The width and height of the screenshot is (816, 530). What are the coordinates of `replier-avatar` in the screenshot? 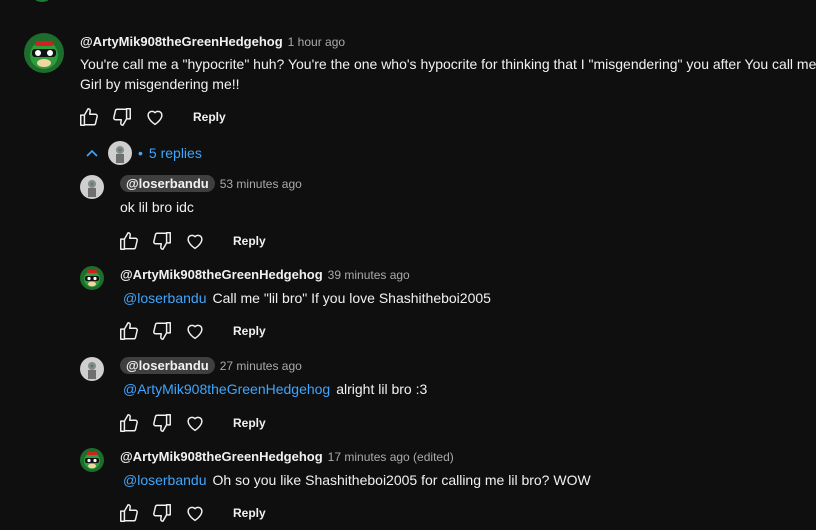 It's located at (120, 153).